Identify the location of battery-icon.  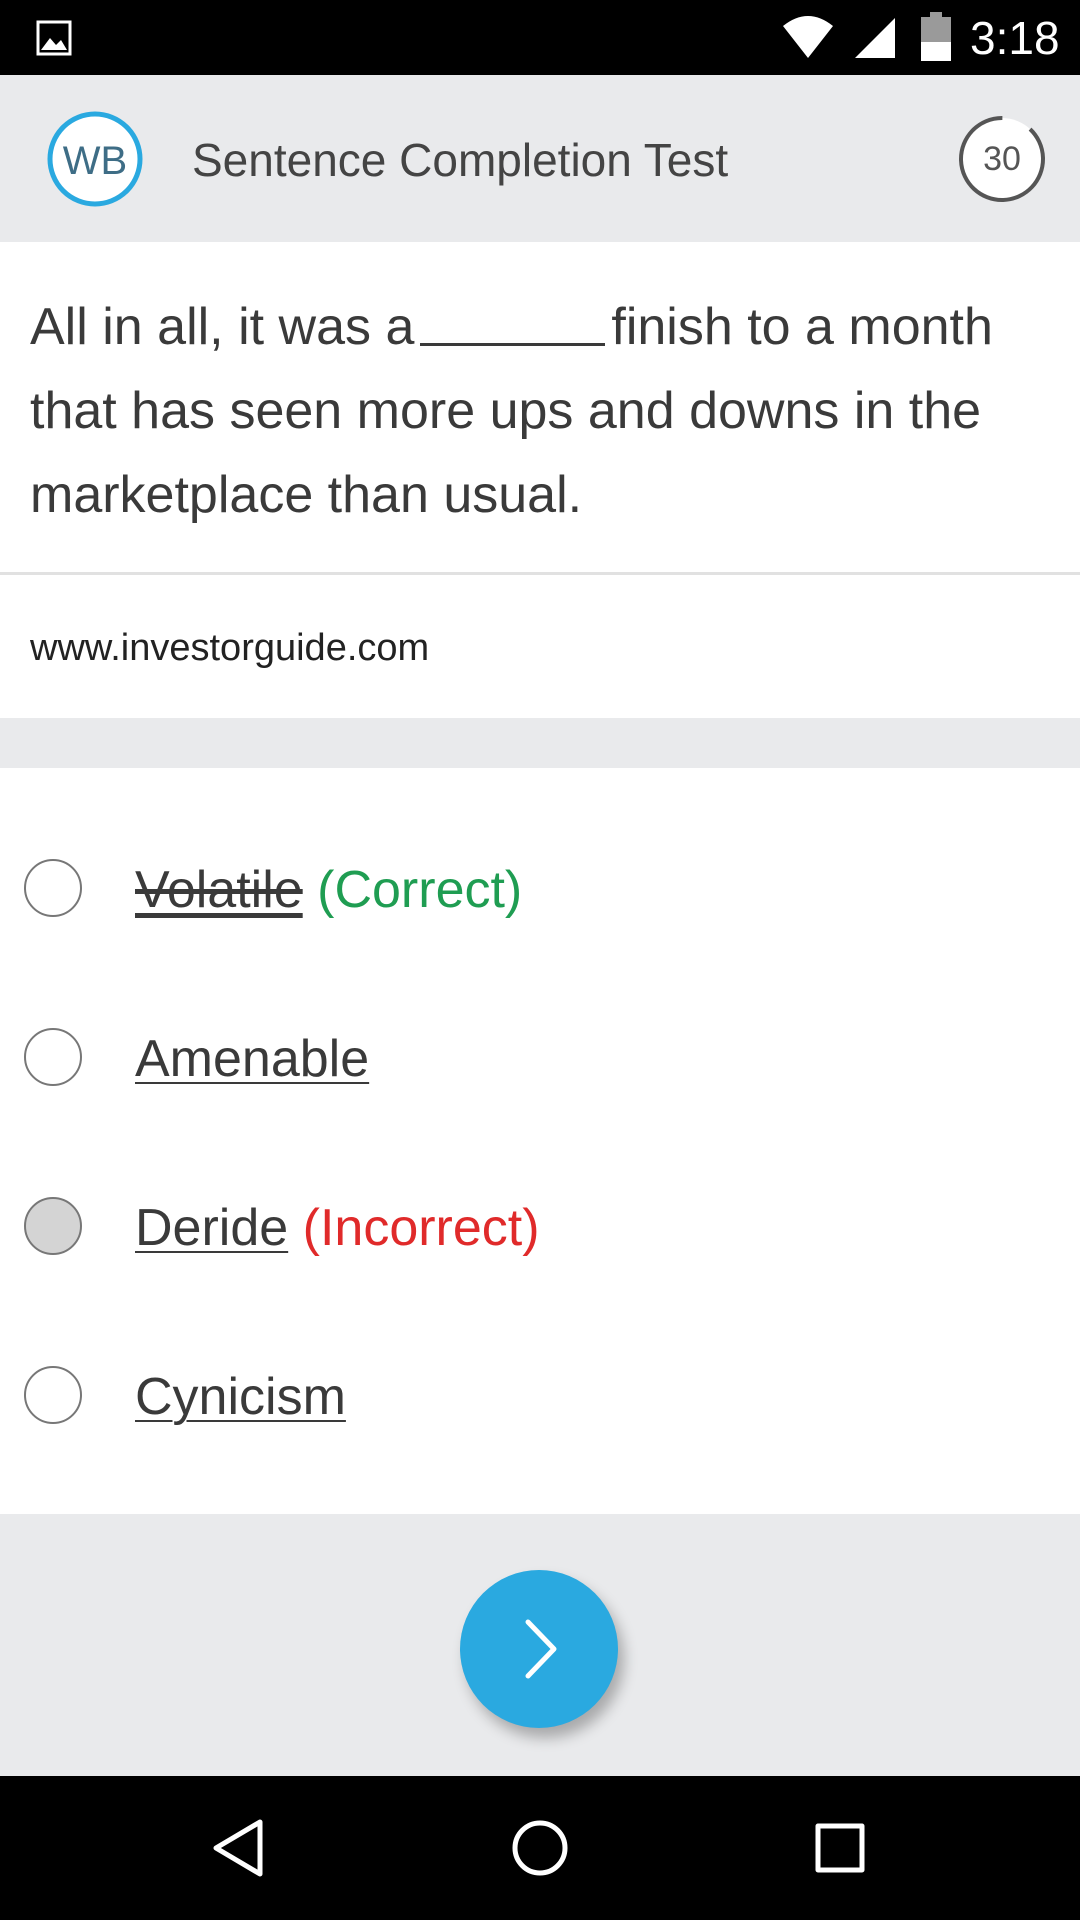
(936, 36).